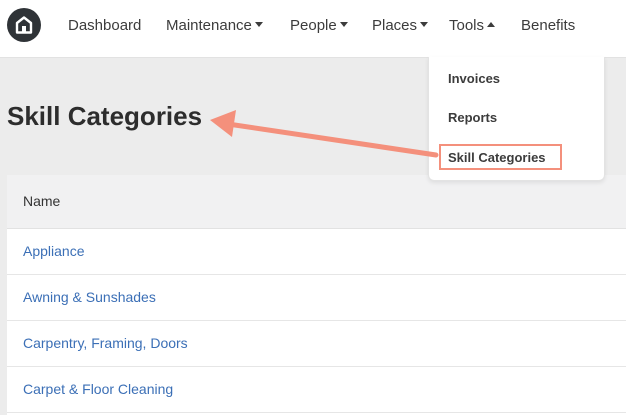 Image resolution: width=626 pixels, height=415 pixels. I want to click on annotation-arrow-head, so click(223, 123).